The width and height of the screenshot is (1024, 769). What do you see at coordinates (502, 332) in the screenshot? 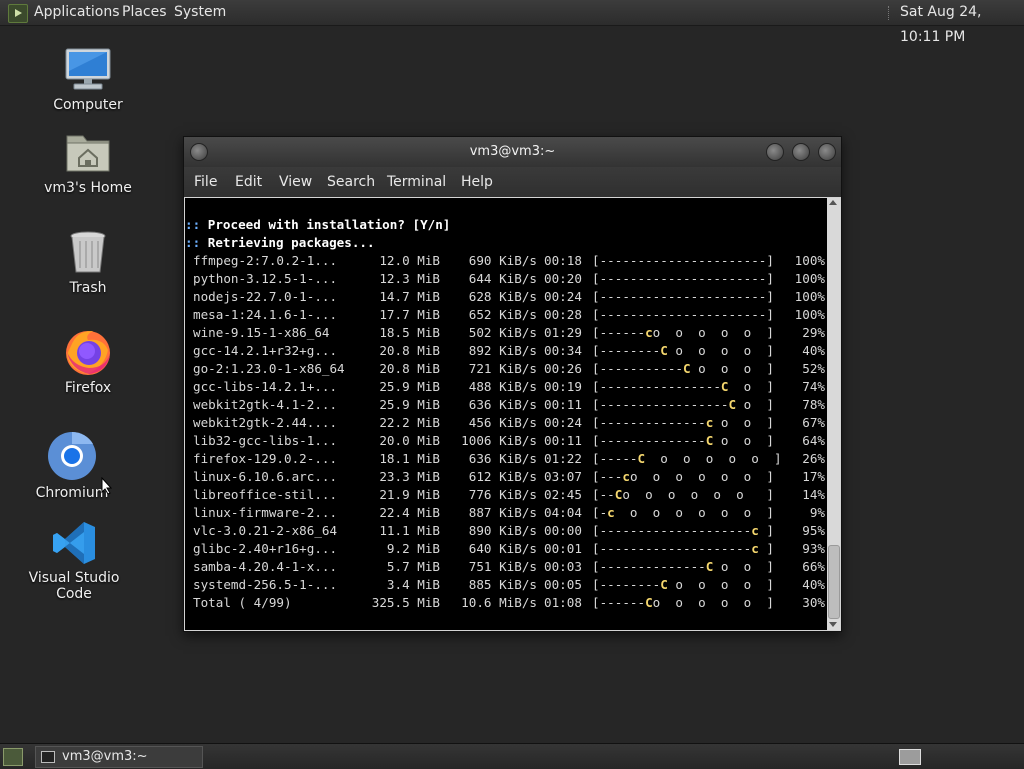
I see `package-speed: 502 KiB/s` at bounding box center [502, 332].